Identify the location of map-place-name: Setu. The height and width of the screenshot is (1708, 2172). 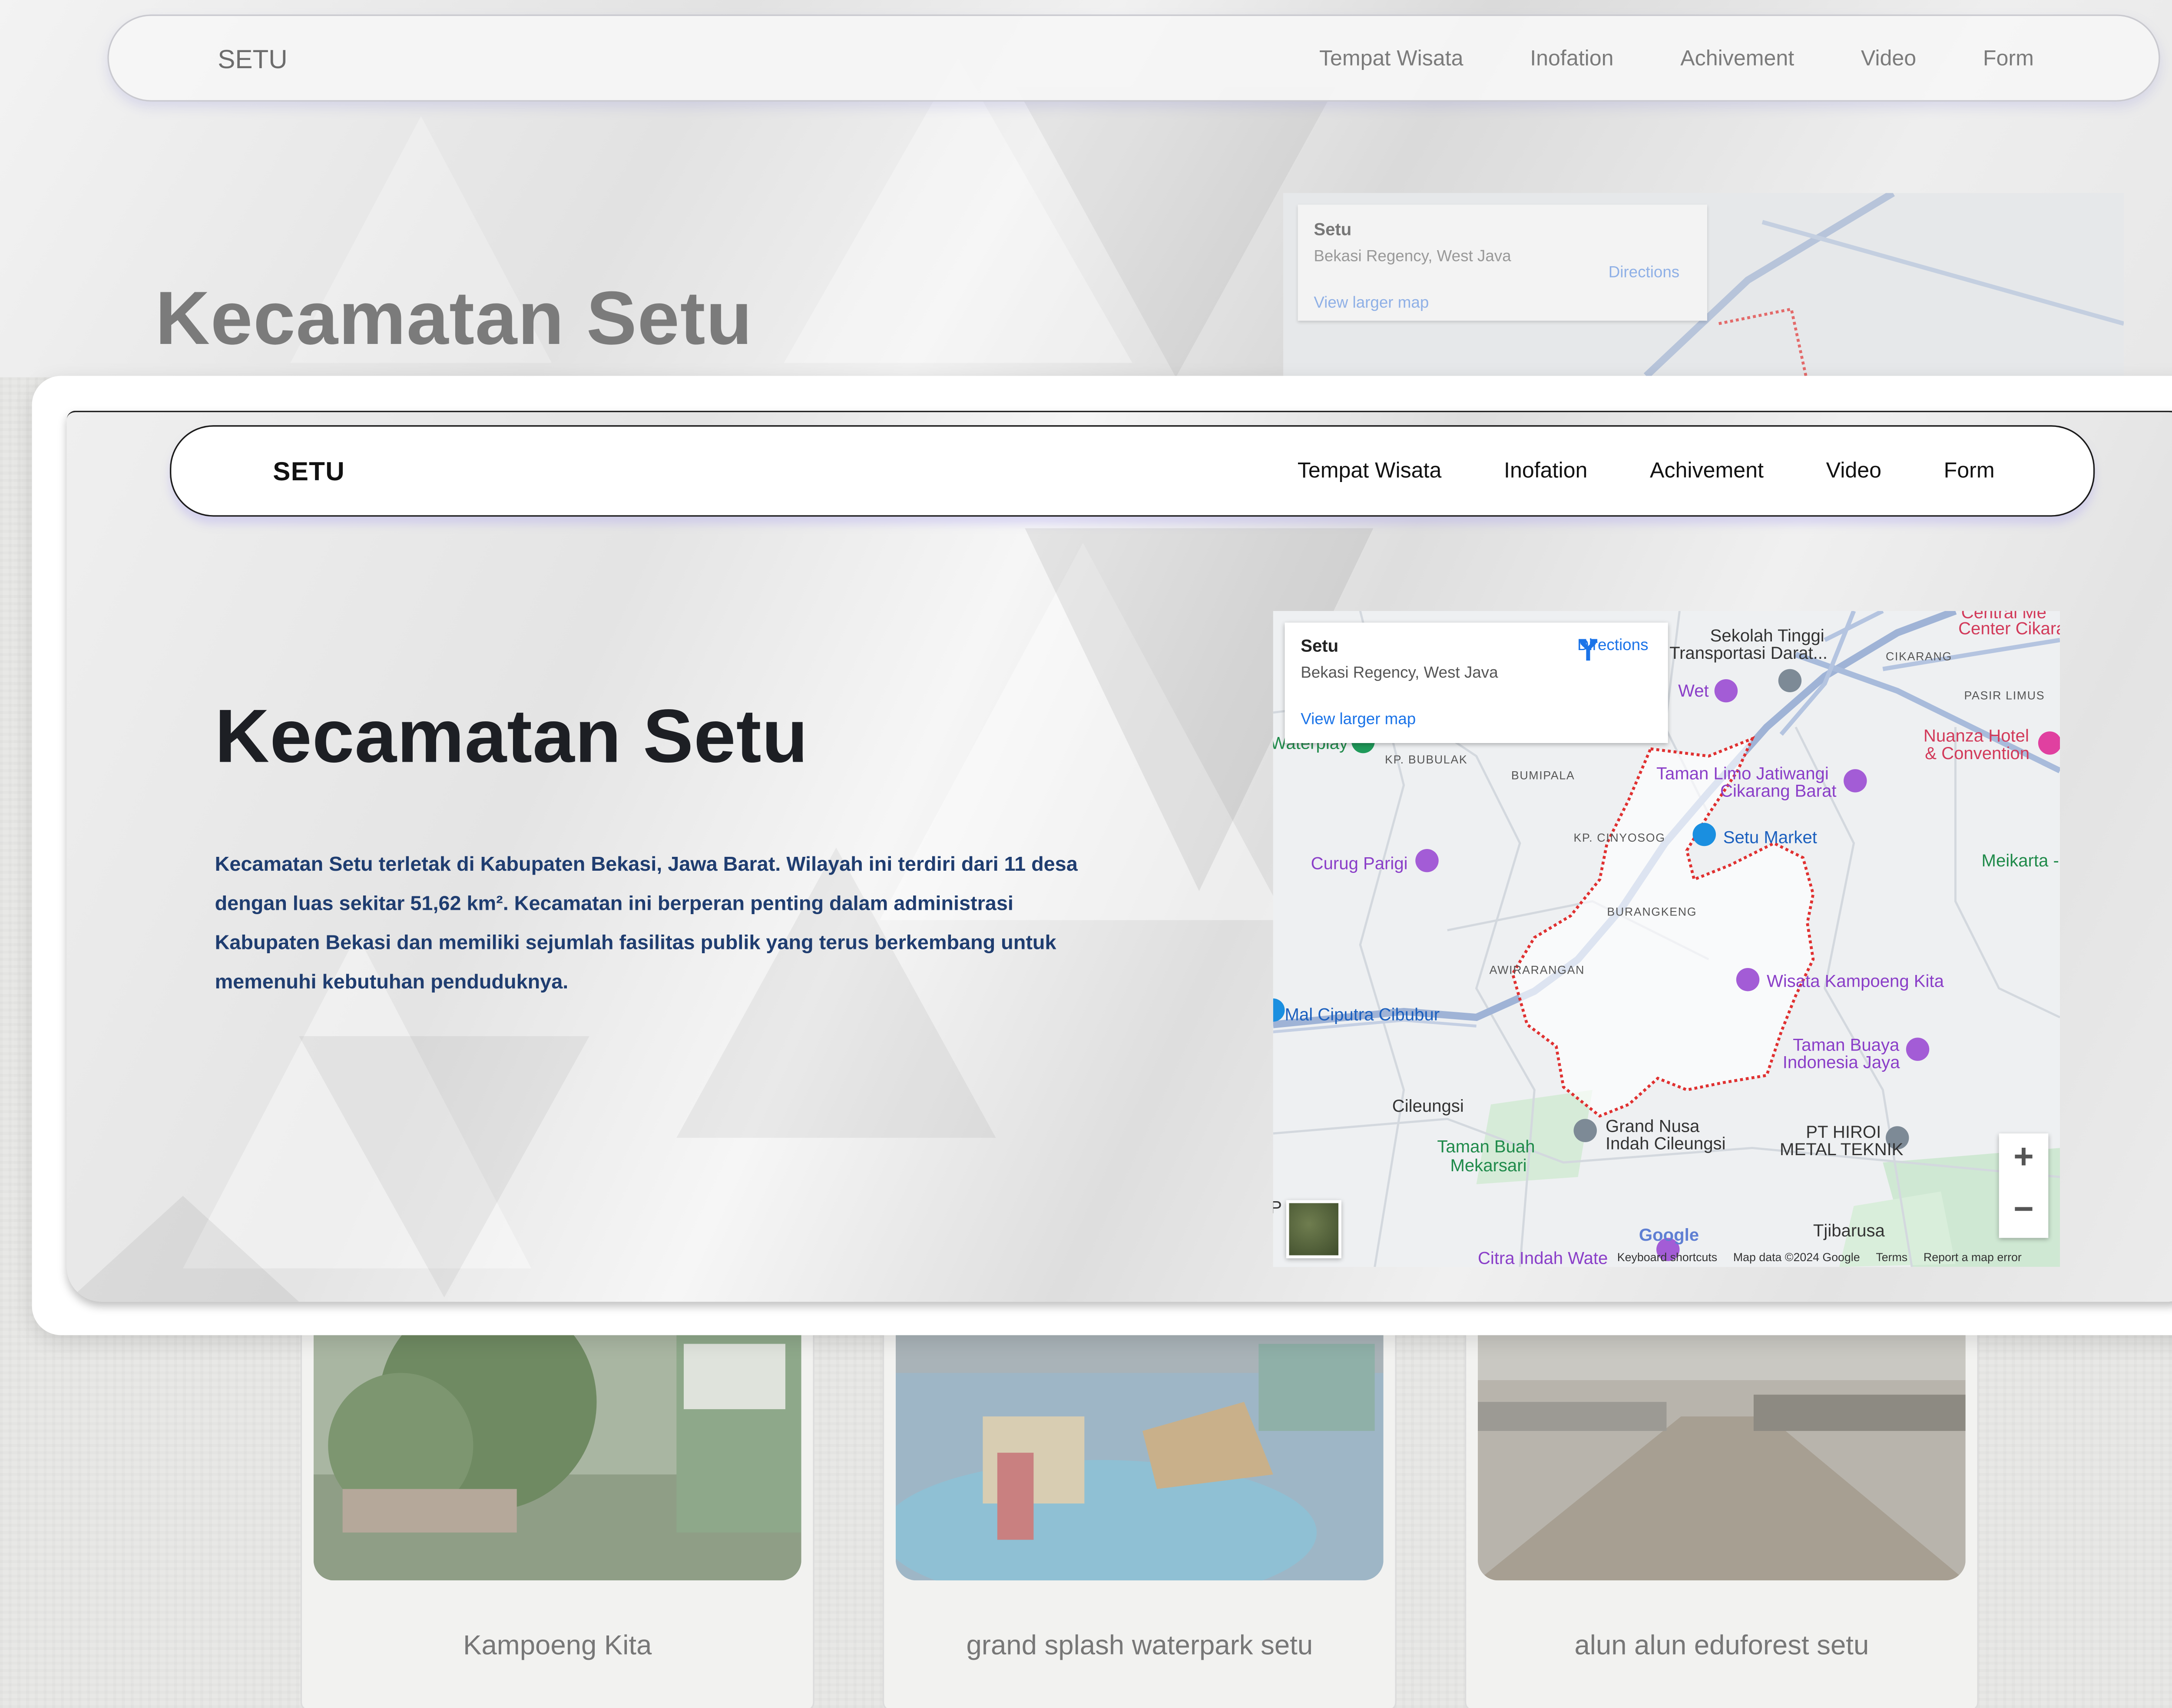
(1320, 646).